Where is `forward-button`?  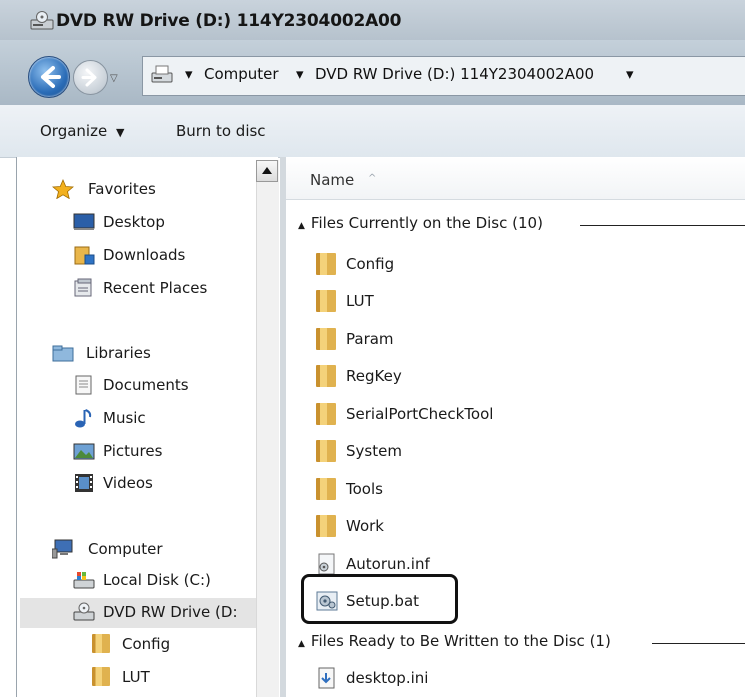 forward-button is located at coordinates (90, 77).